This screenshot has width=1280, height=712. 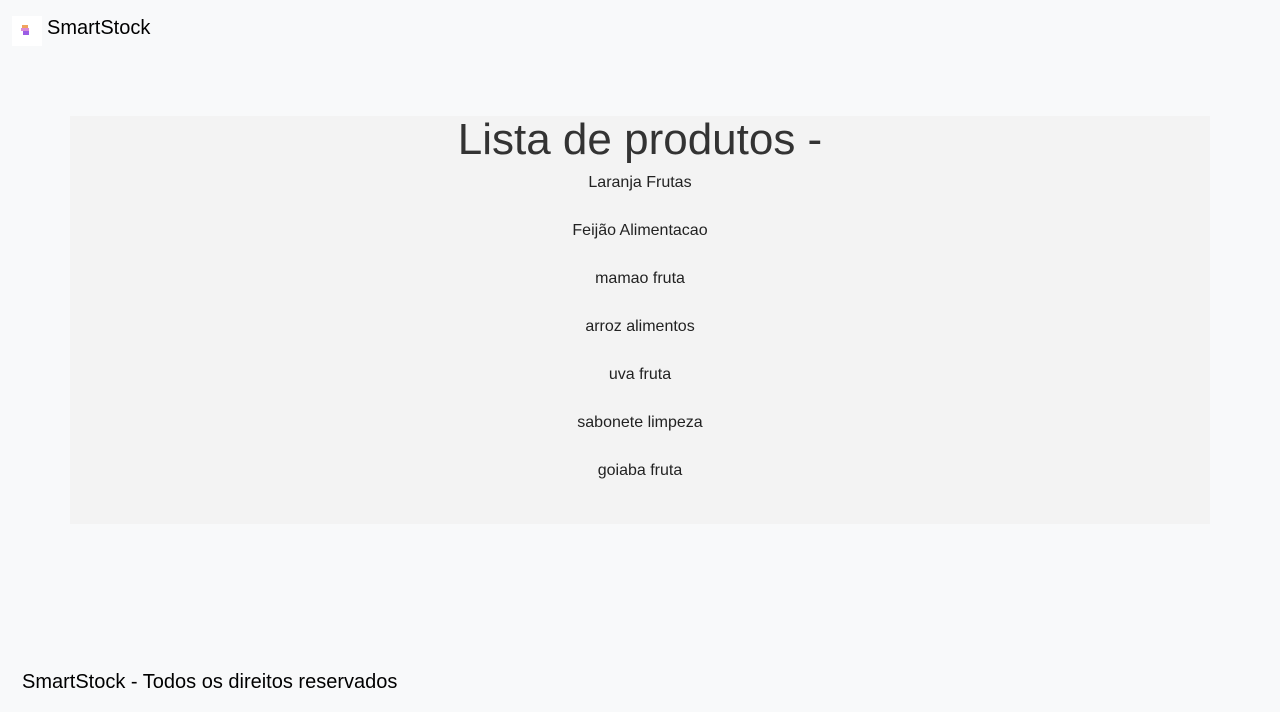 I want to click on stacked-boxes-icon, so click(x=25, y=30).